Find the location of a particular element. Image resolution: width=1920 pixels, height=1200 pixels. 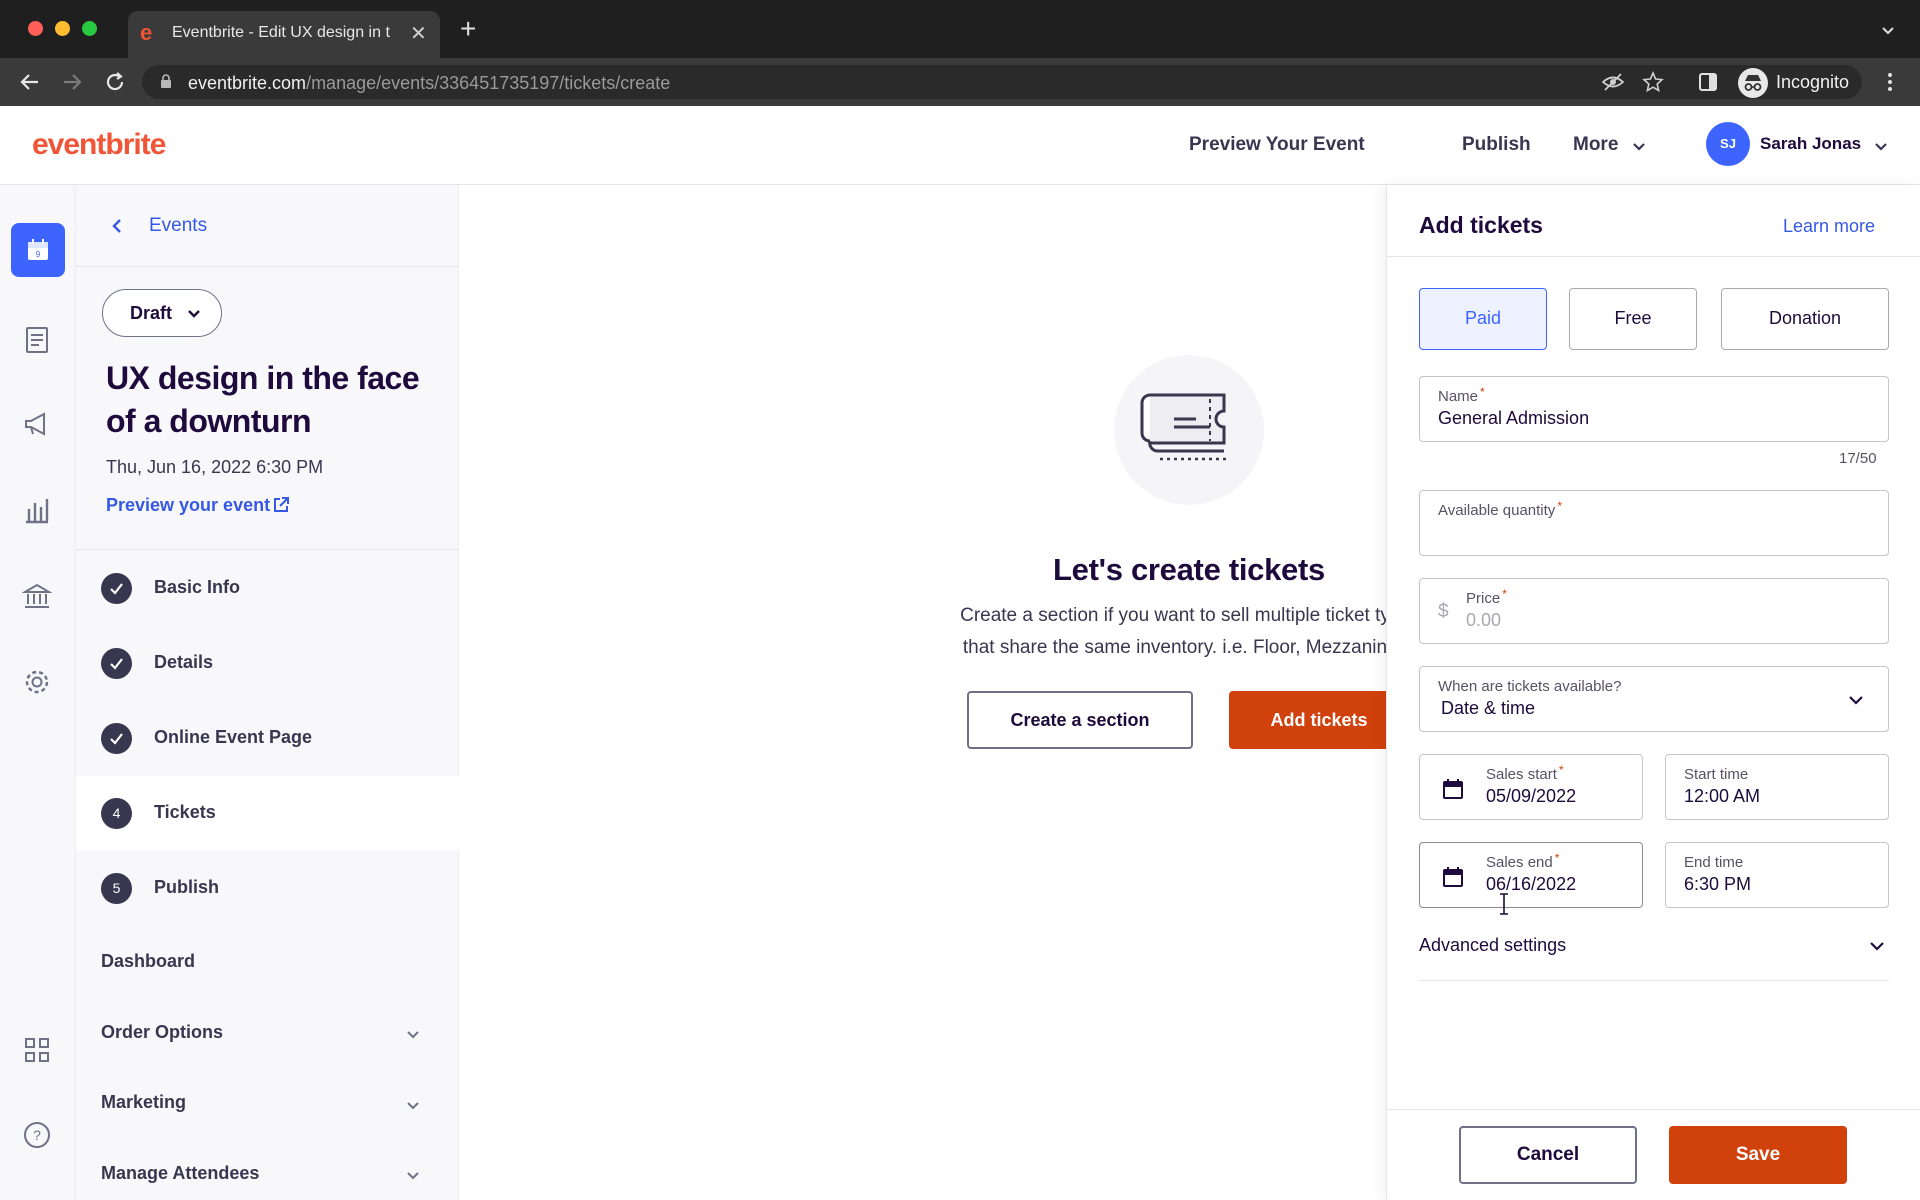

sales-start-value: 05/09/2022 is located at coordinates (1531, 796).